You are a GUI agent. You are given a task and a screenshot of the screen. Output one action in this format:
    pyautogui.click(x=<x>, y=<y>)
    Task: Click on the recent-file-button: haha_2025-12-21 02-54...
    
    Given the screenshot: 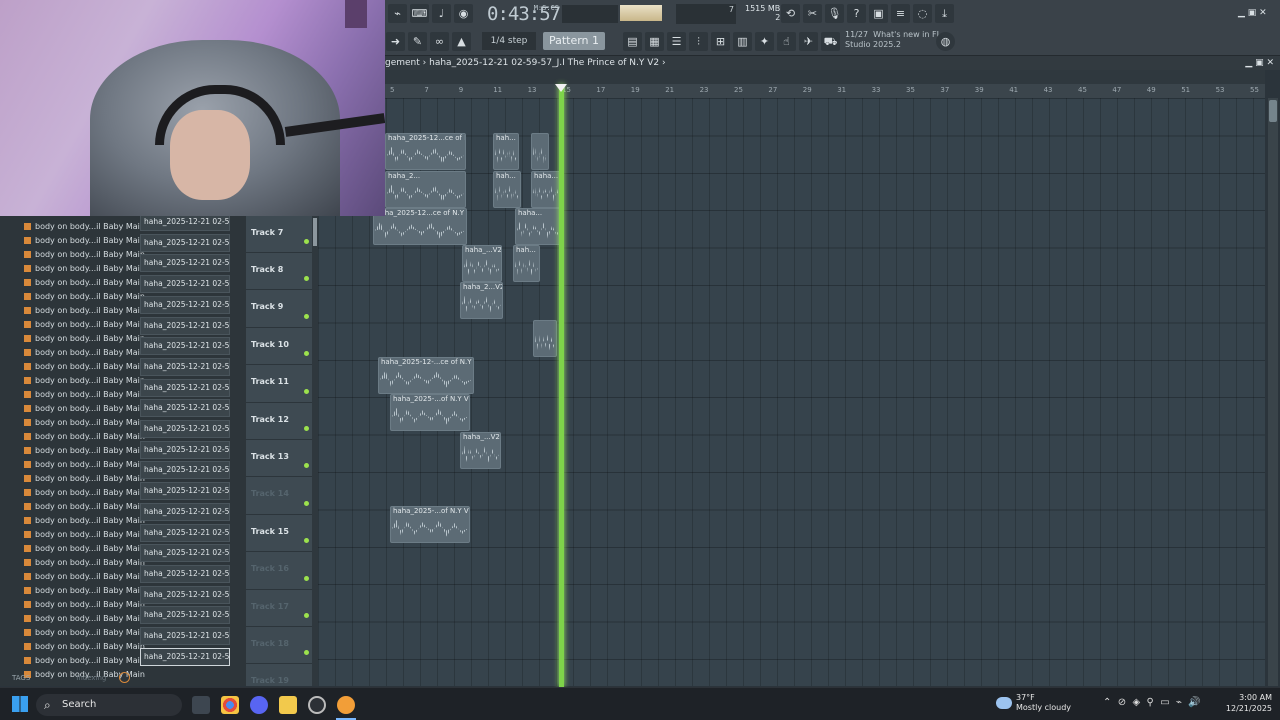 What is the action you would take?
    pyautogui.click(x=185, y=325)
    